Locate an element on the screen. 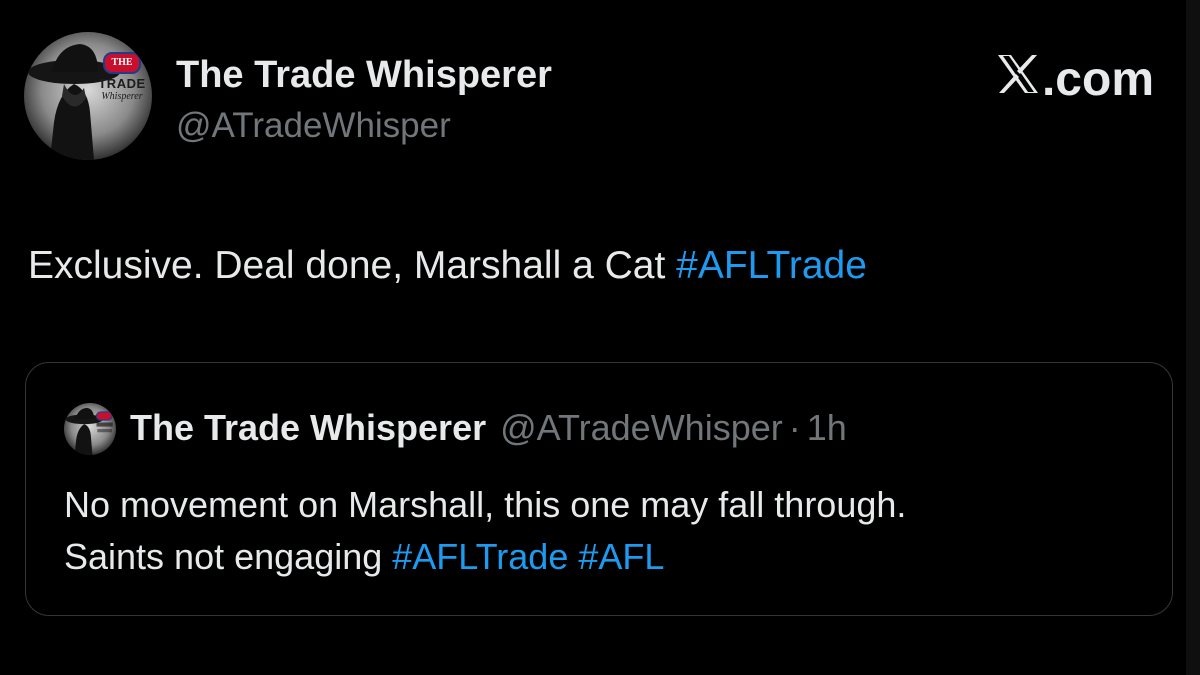 The image size is (1200, 675). quoted-tweet-header: The Trade Whisperer @ATradeWhisper · 1h is located at coordinates (488, 428).